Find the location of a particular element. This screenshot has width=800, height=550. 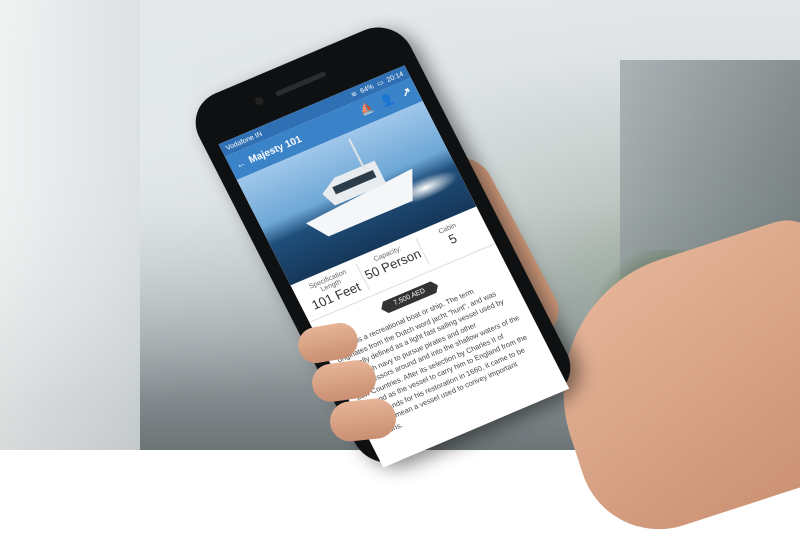

user-icon: 👤 is located at coordinates (387, 100).